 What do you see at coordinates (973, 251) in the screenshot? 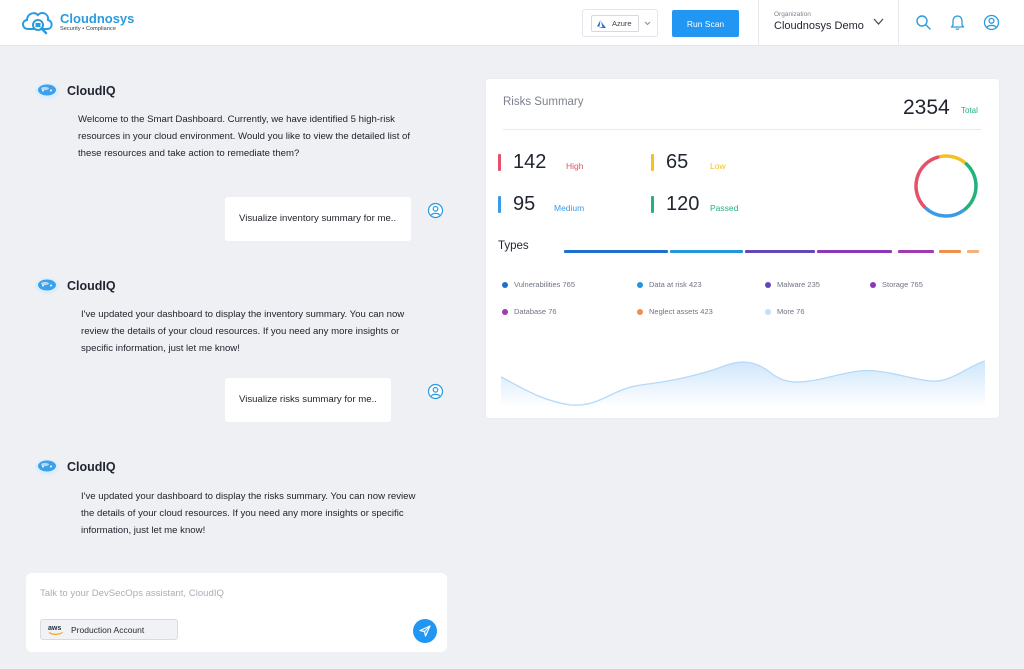
I see `type-bar-more` at bounding box center [973, 251].